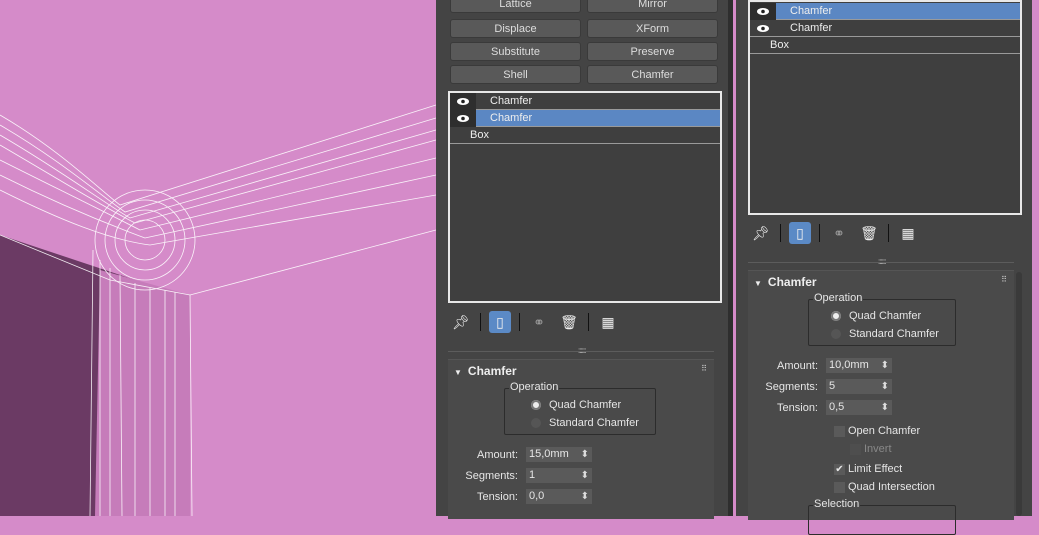  I want to click on invert-checkbox: Invert, so click(871, 449).